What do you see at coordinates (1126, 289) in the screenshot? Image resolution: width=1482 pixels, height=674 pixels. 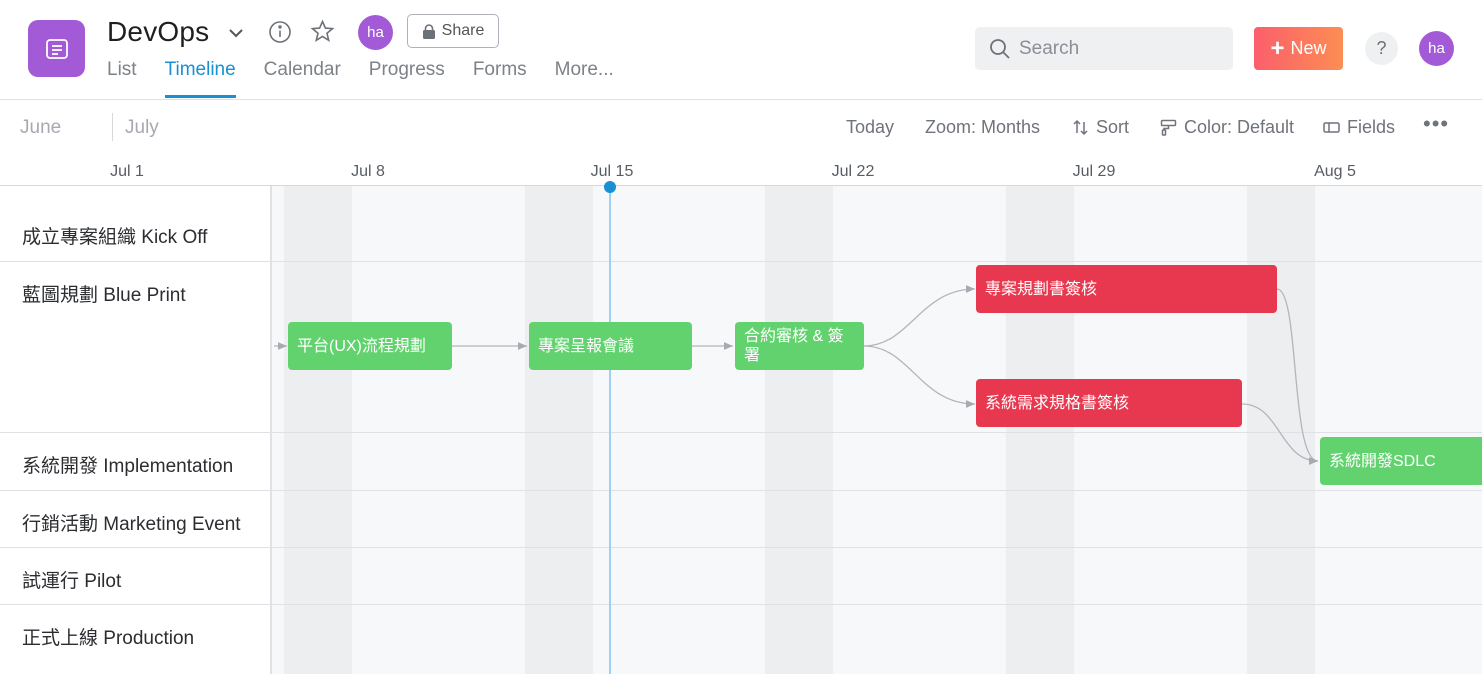 I see `task-bar: 專案規劃書簽核` at bounding box center [1126, 289].